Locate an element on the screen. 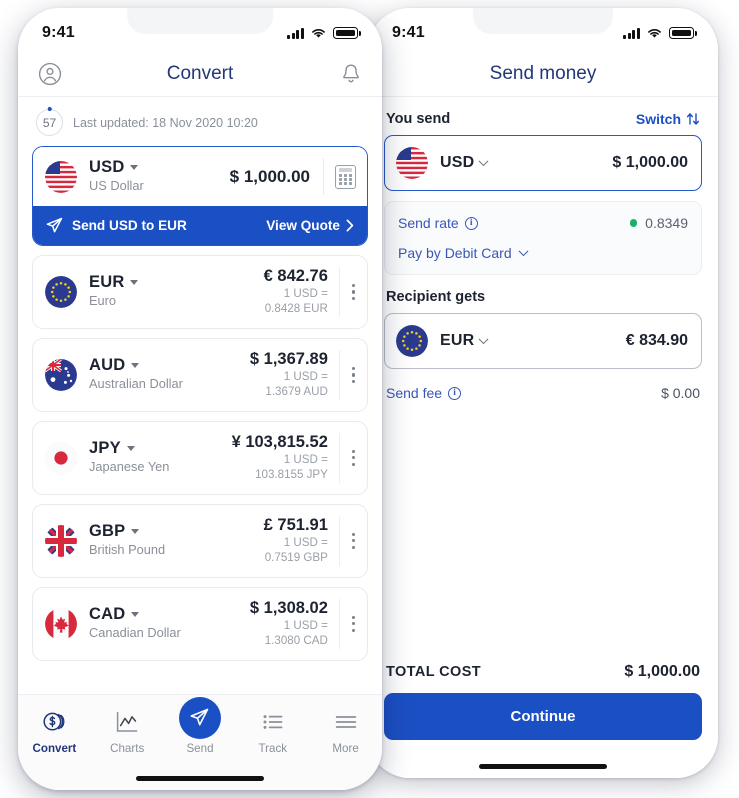  switch-label: Switch is located at coordinates (658, 119).